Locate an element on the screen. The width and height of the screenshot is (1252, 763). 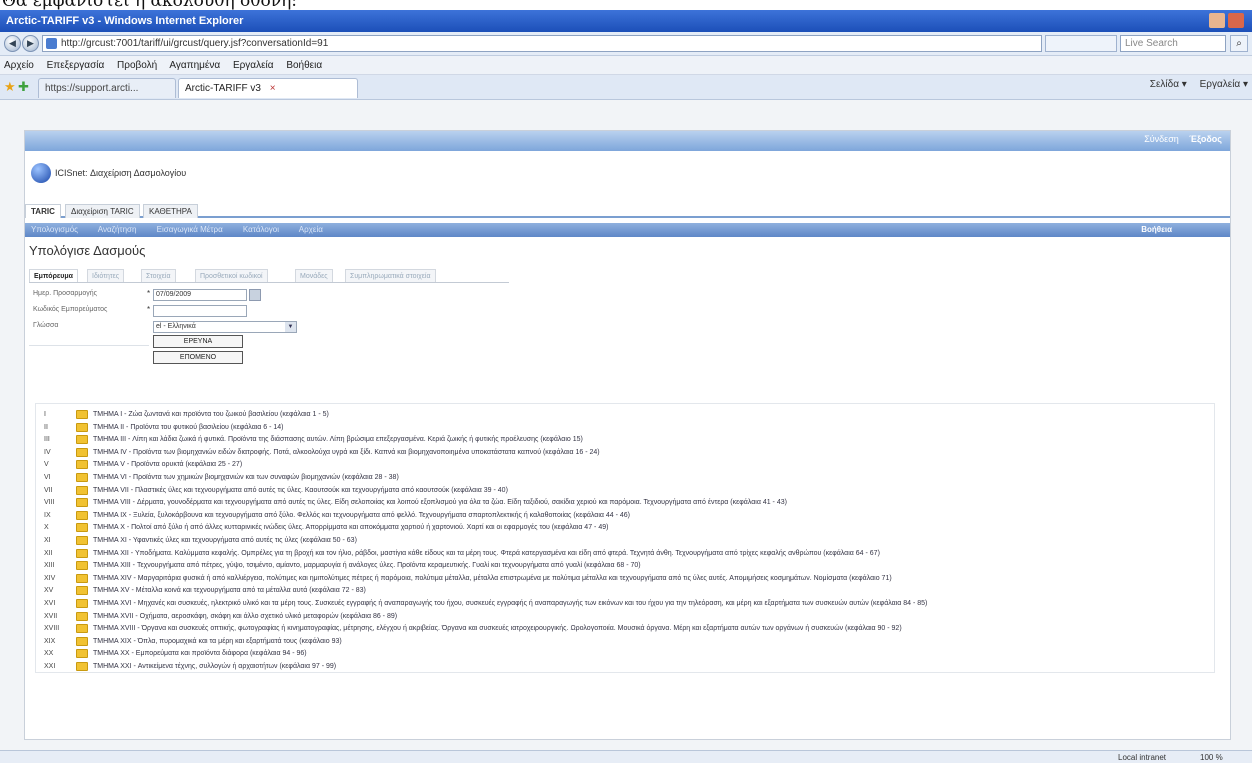
zoom-level: 100 % is located at coordinates (1211, 757).